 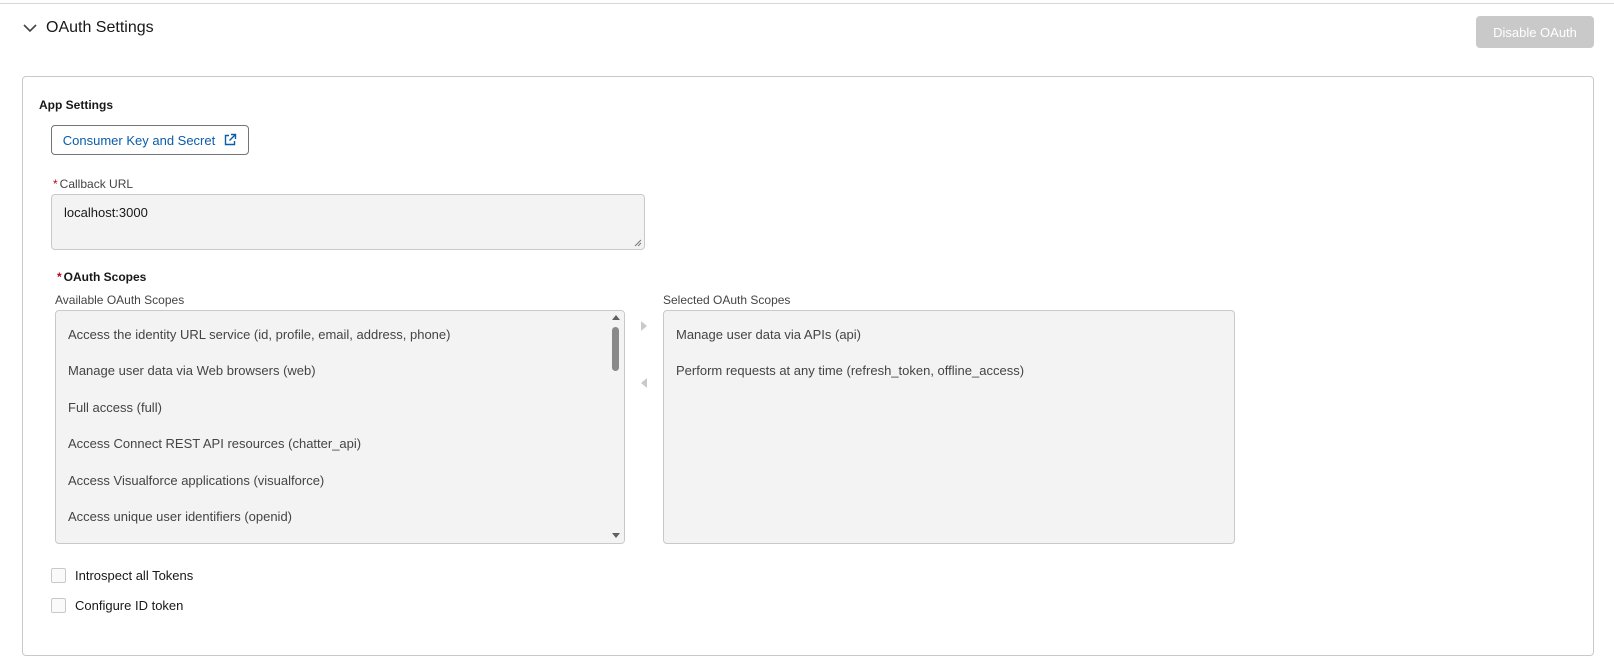 What do you see at coordinates (76, 105) in the screenshot?
I see `app-settings-heading: App Settings` at bounding box center [76, 105].